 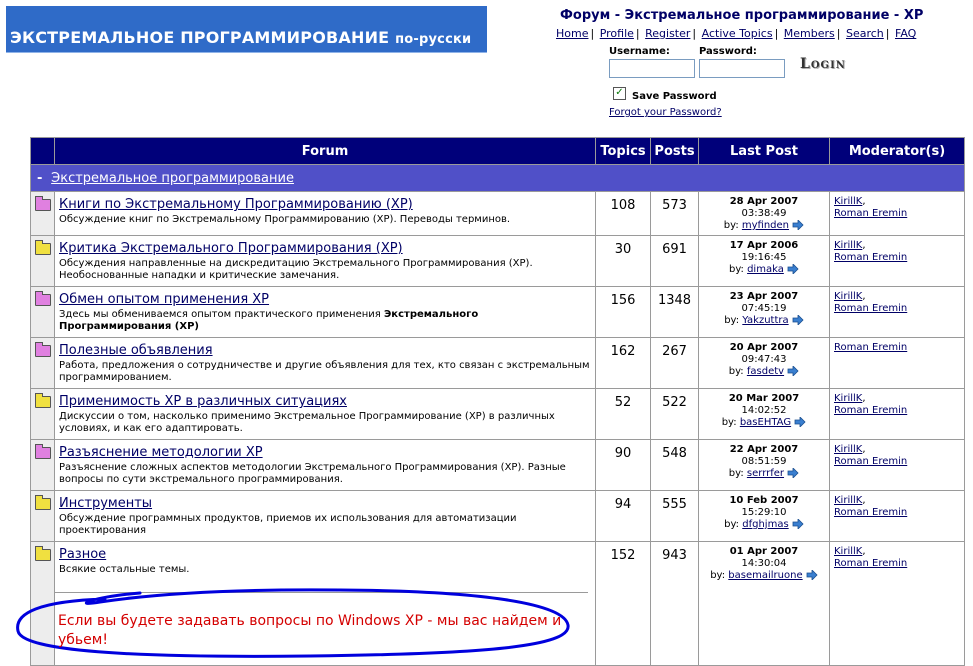 What do you see at coordinates (905, 33) in the screenshot?
I see `nav-faq: FAQ` at bounding box center [905, 33].